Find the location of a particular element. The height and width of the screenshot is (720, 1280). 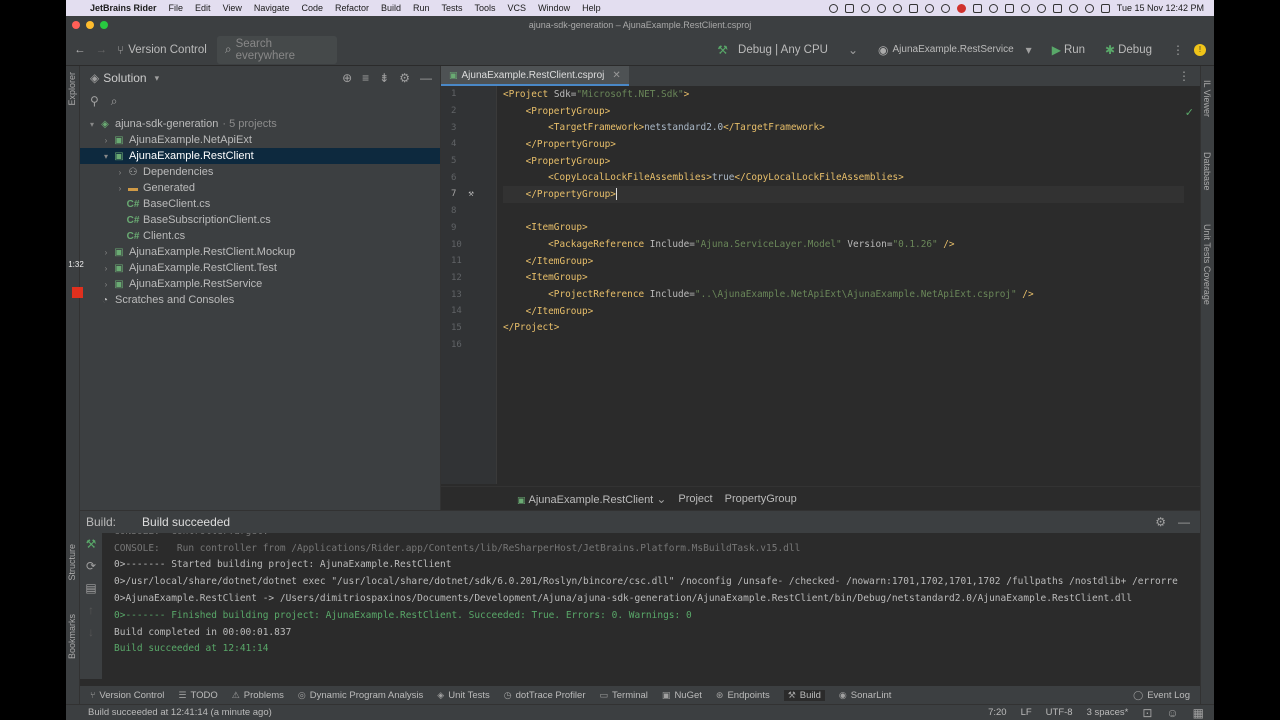

line-number: 10 is located at coordinates (468, 244).